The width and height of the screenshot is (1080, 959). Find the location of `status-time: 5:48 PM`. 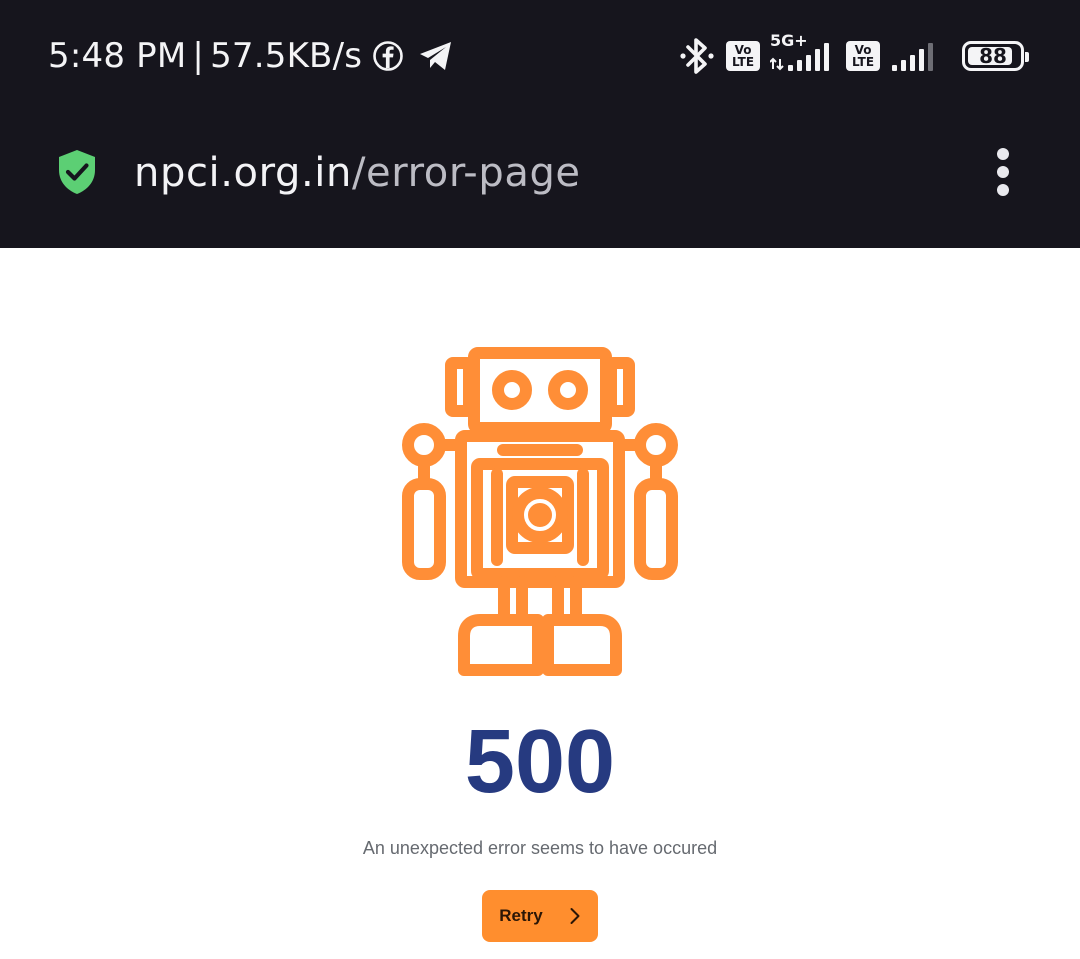

status-time: 5:48 PM is located at coordinates (117, 56).